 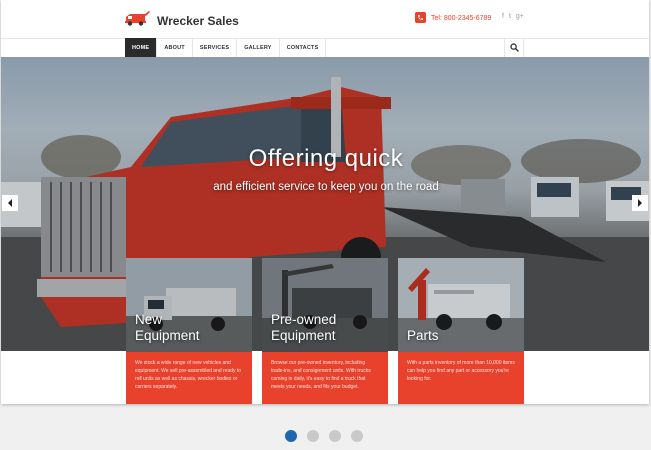 I want to click on search-icon, so click(x=514, y=48).